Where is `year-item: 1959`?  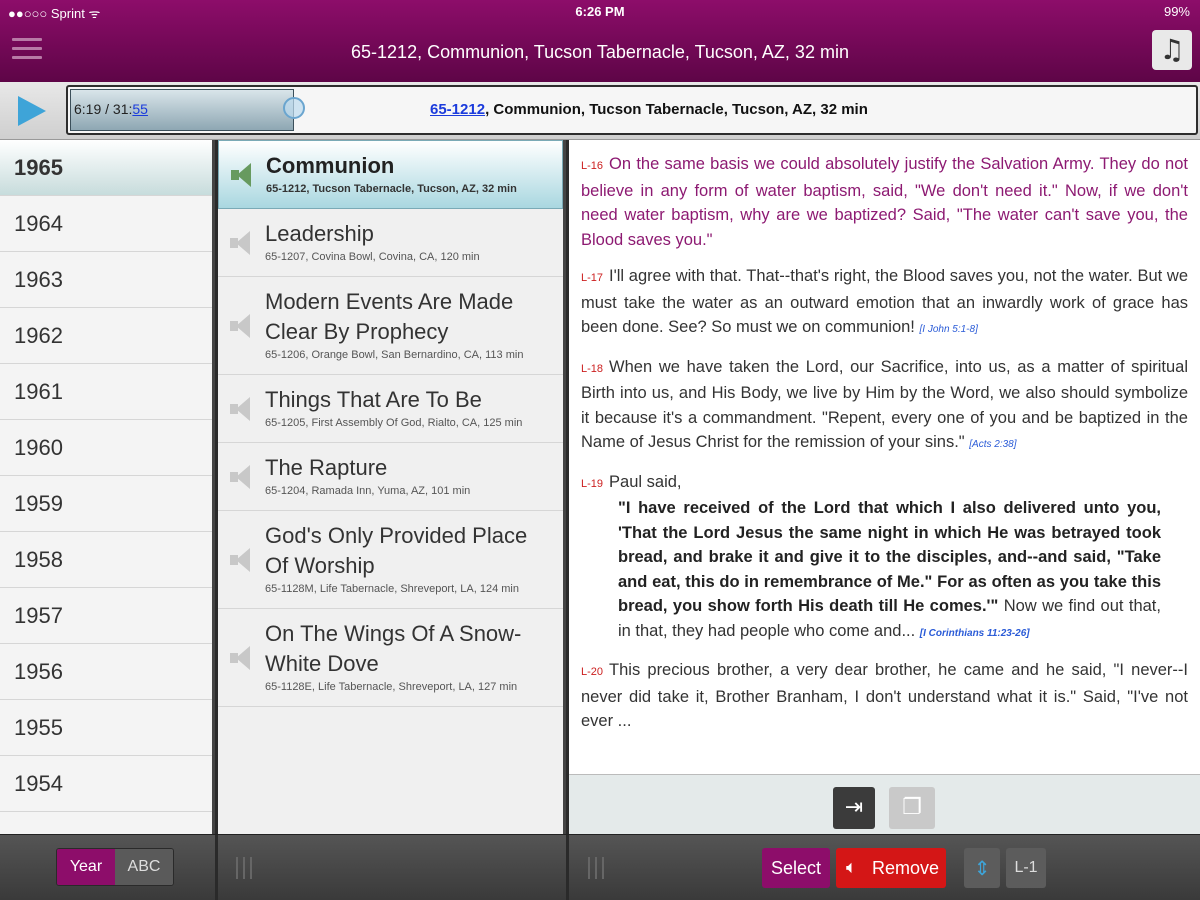
year-item: 1959 is located at coordinates (106, 504).